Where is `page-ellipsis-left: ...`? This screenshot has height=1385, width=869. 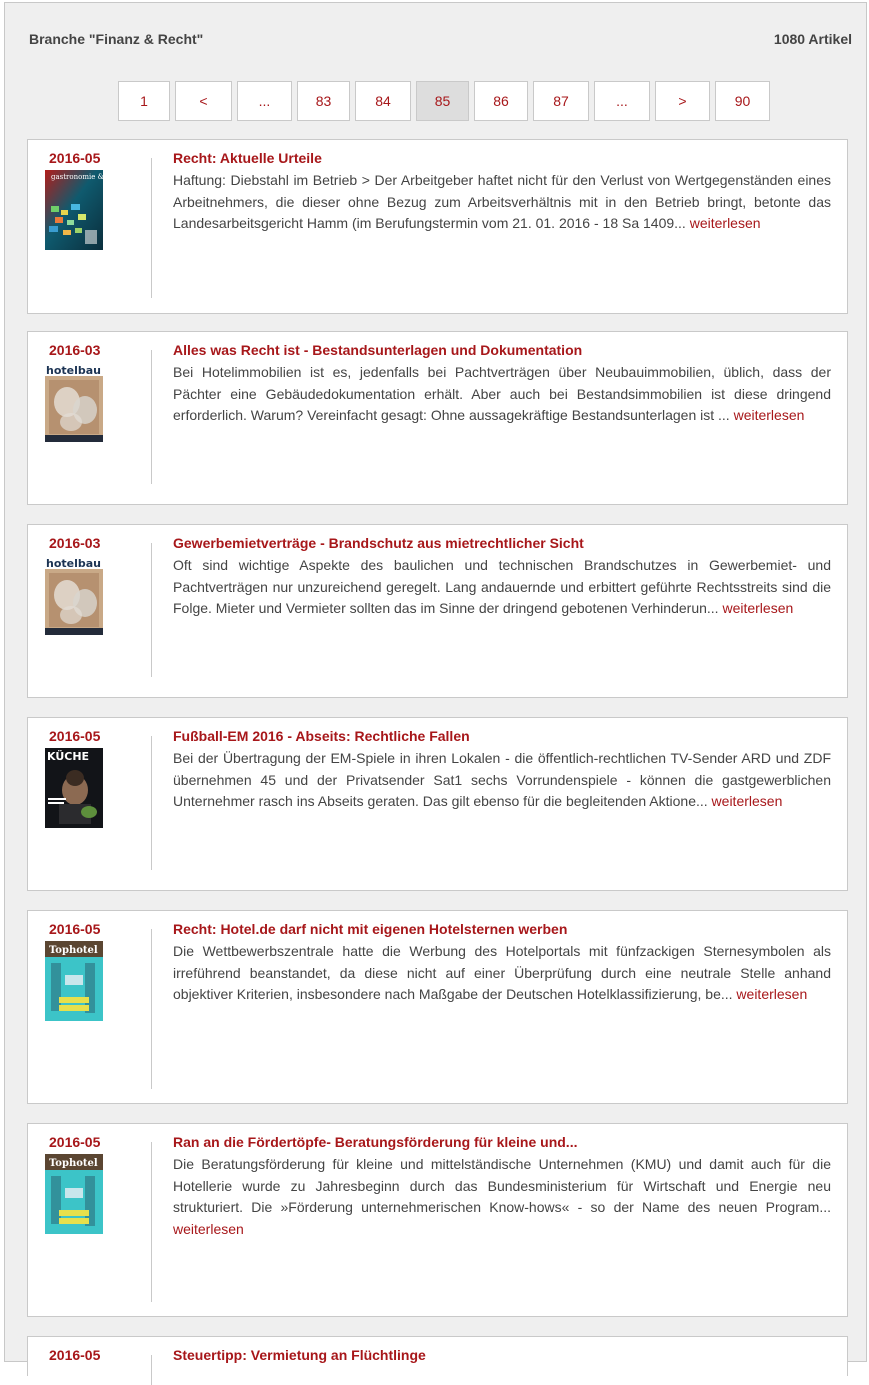 page-ellipsis-left: ... is located at coordinates (264, 101).